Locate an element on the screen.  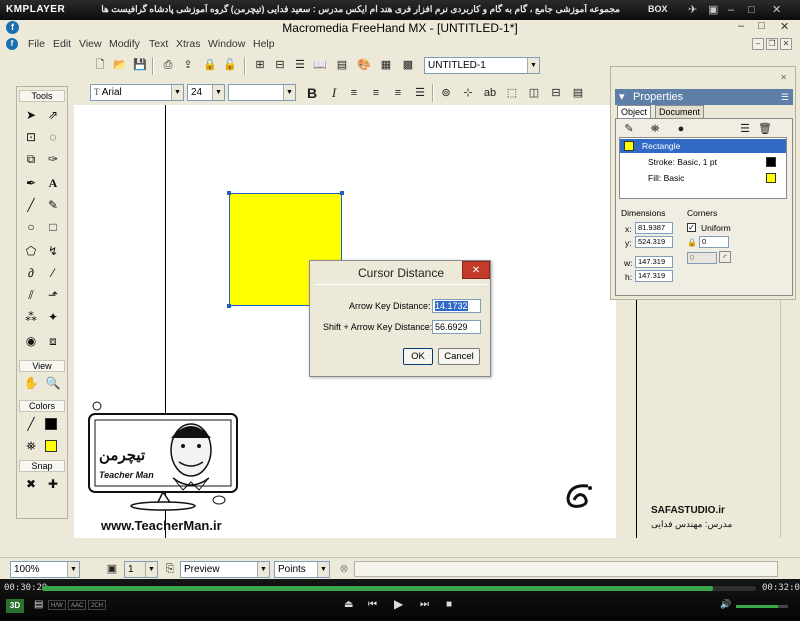
skin-icon: ▣ is located at coordinates (713, 10).